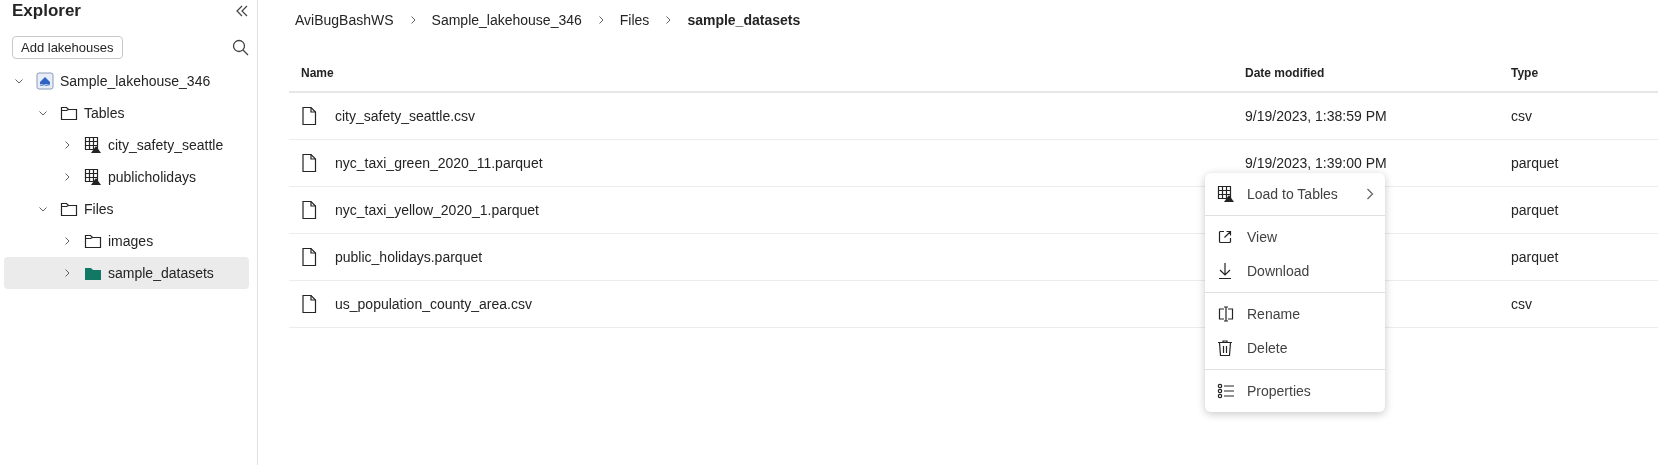 This screenshot has width=1658, height=465. What do you see at coordinates (126, 177) in the screenshot?
I see `tree-item: publicholidays` at bounding box center [126, 177].